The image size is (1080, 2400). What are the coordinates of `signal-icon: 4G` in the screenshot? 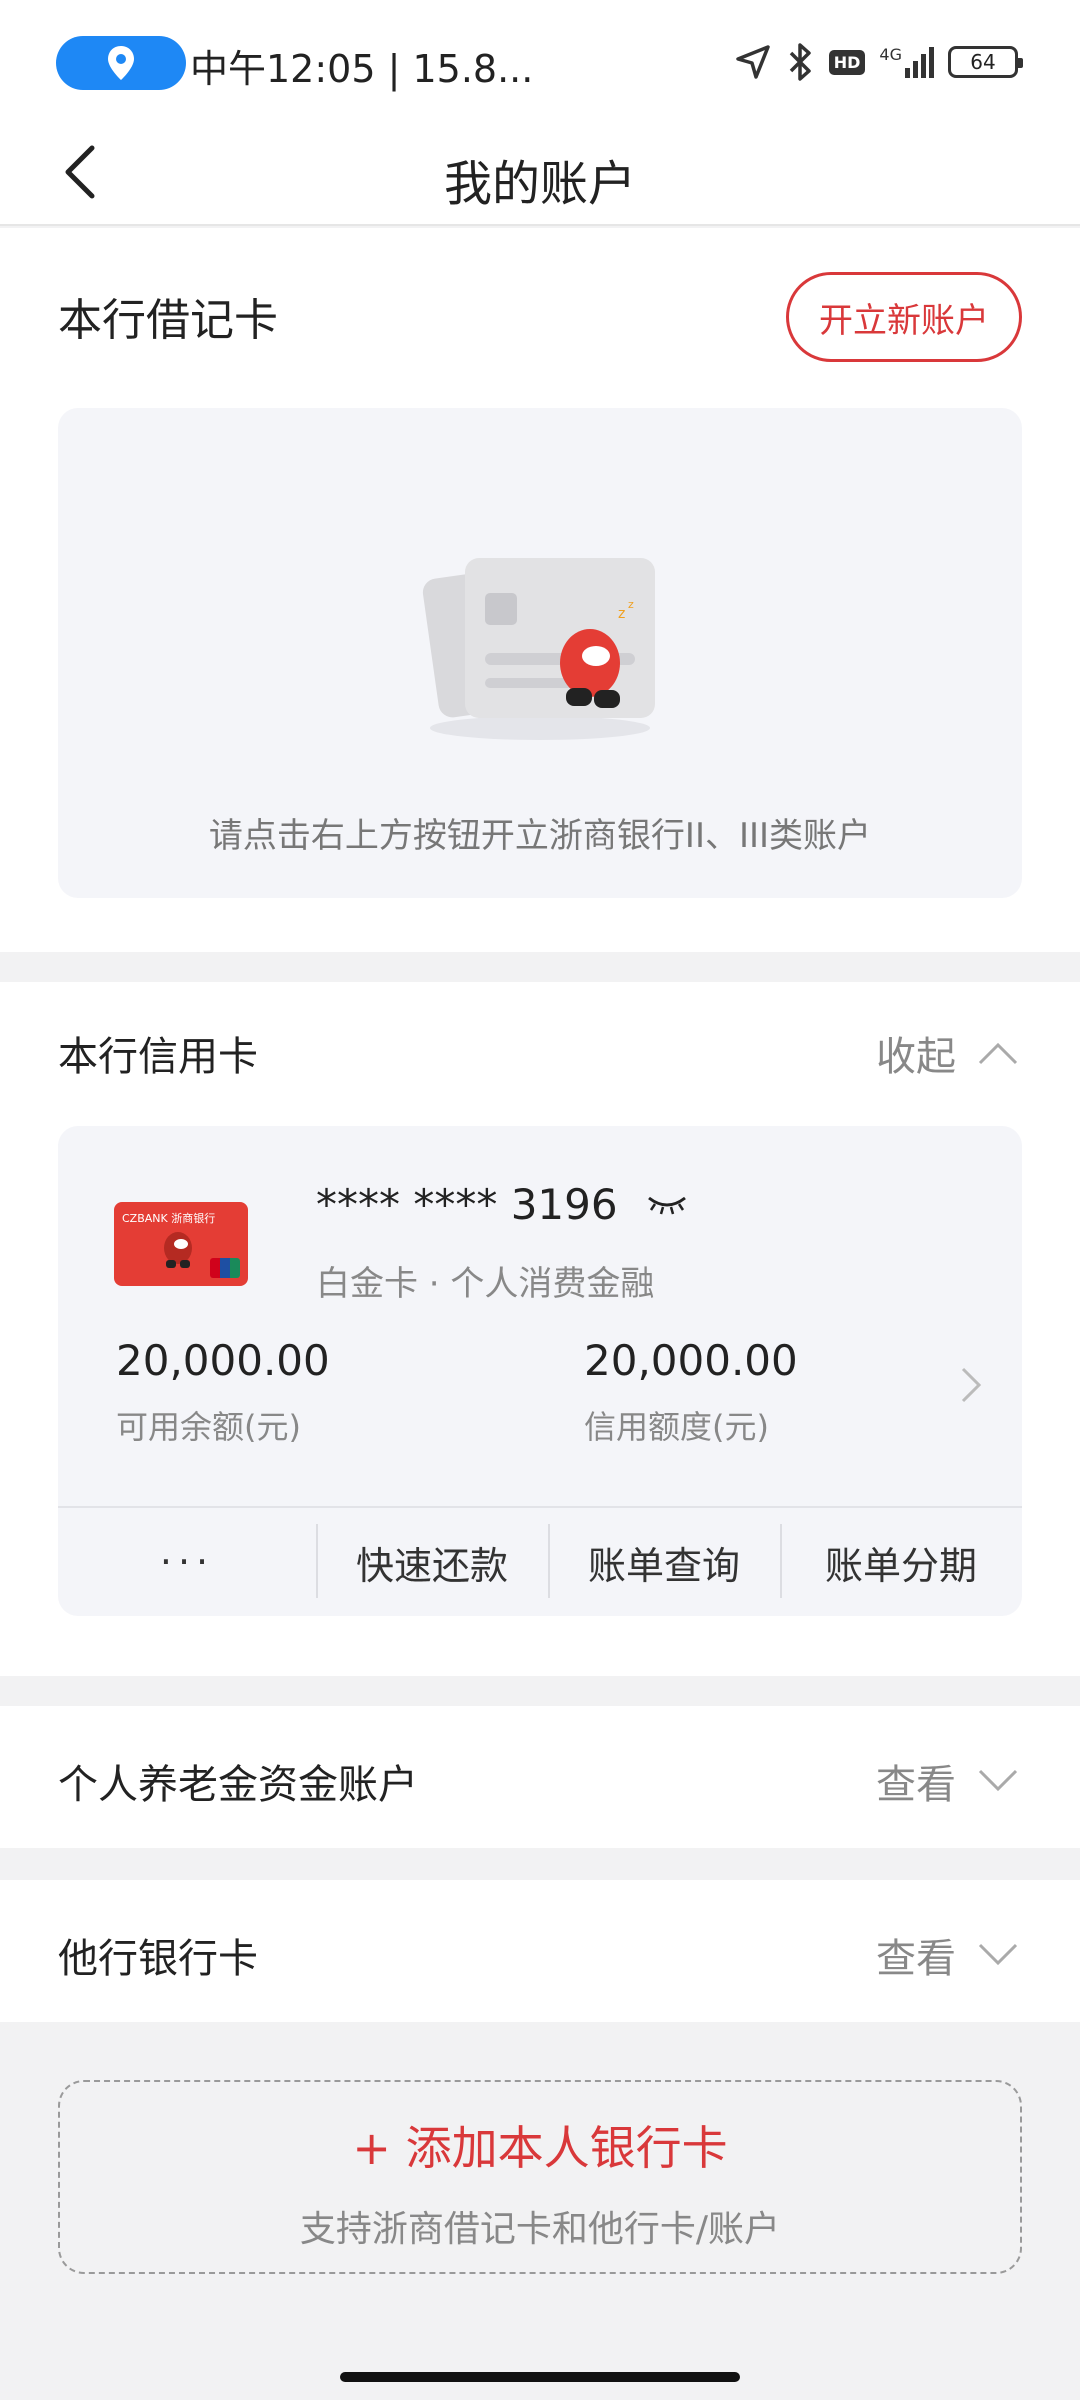 It's located at (906, 61).